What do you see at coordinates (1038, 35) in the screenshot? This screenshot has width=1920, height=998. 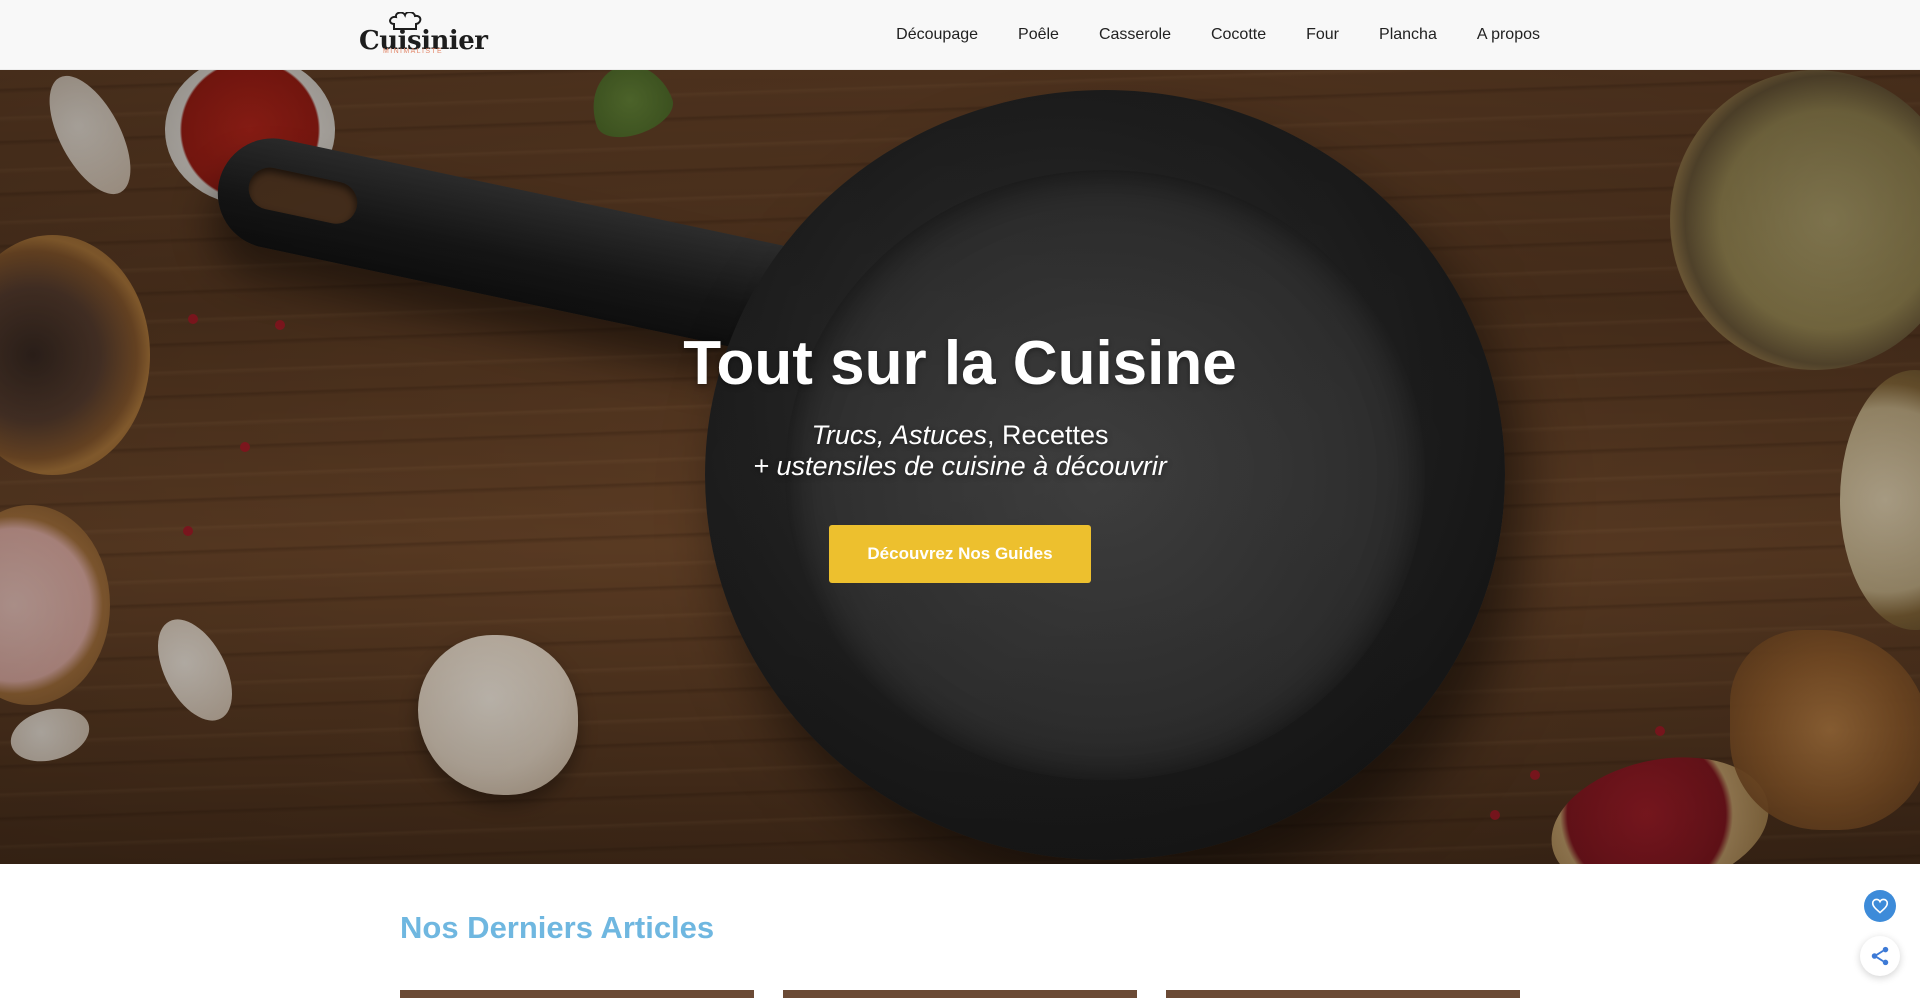 I see `nav-item-poele: Poêle` at bounding box center [1038, 35].